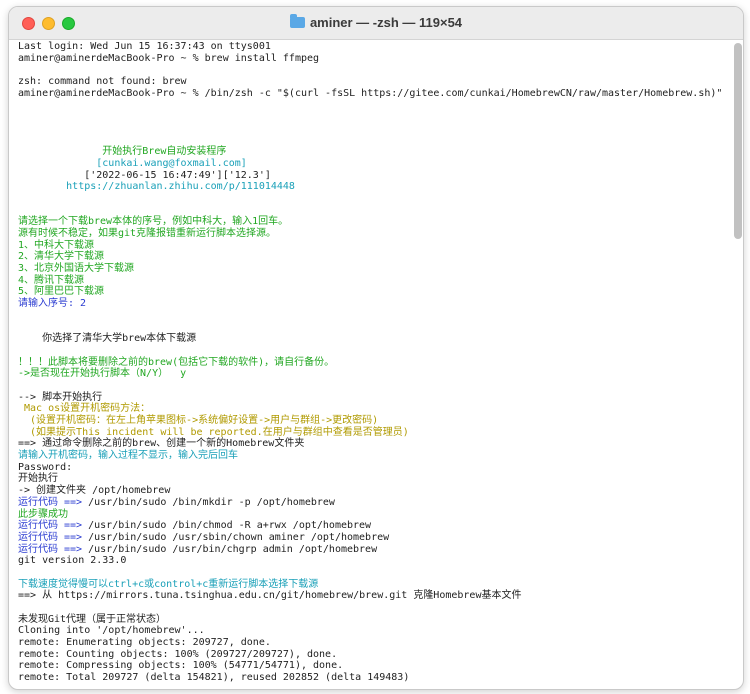  Describe the element at coordinates (132, 163) in the screenshot. I see `terminal-line: [cunkai.wang@foxmail.com]` at that location.